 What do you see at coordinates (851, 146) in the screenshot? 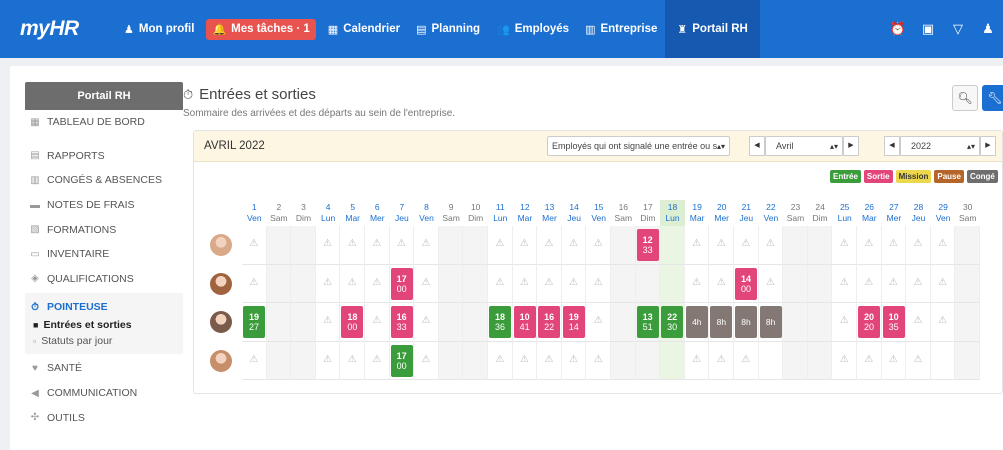
I see `month-next-button: ▶` at bounding box center [851, 146].